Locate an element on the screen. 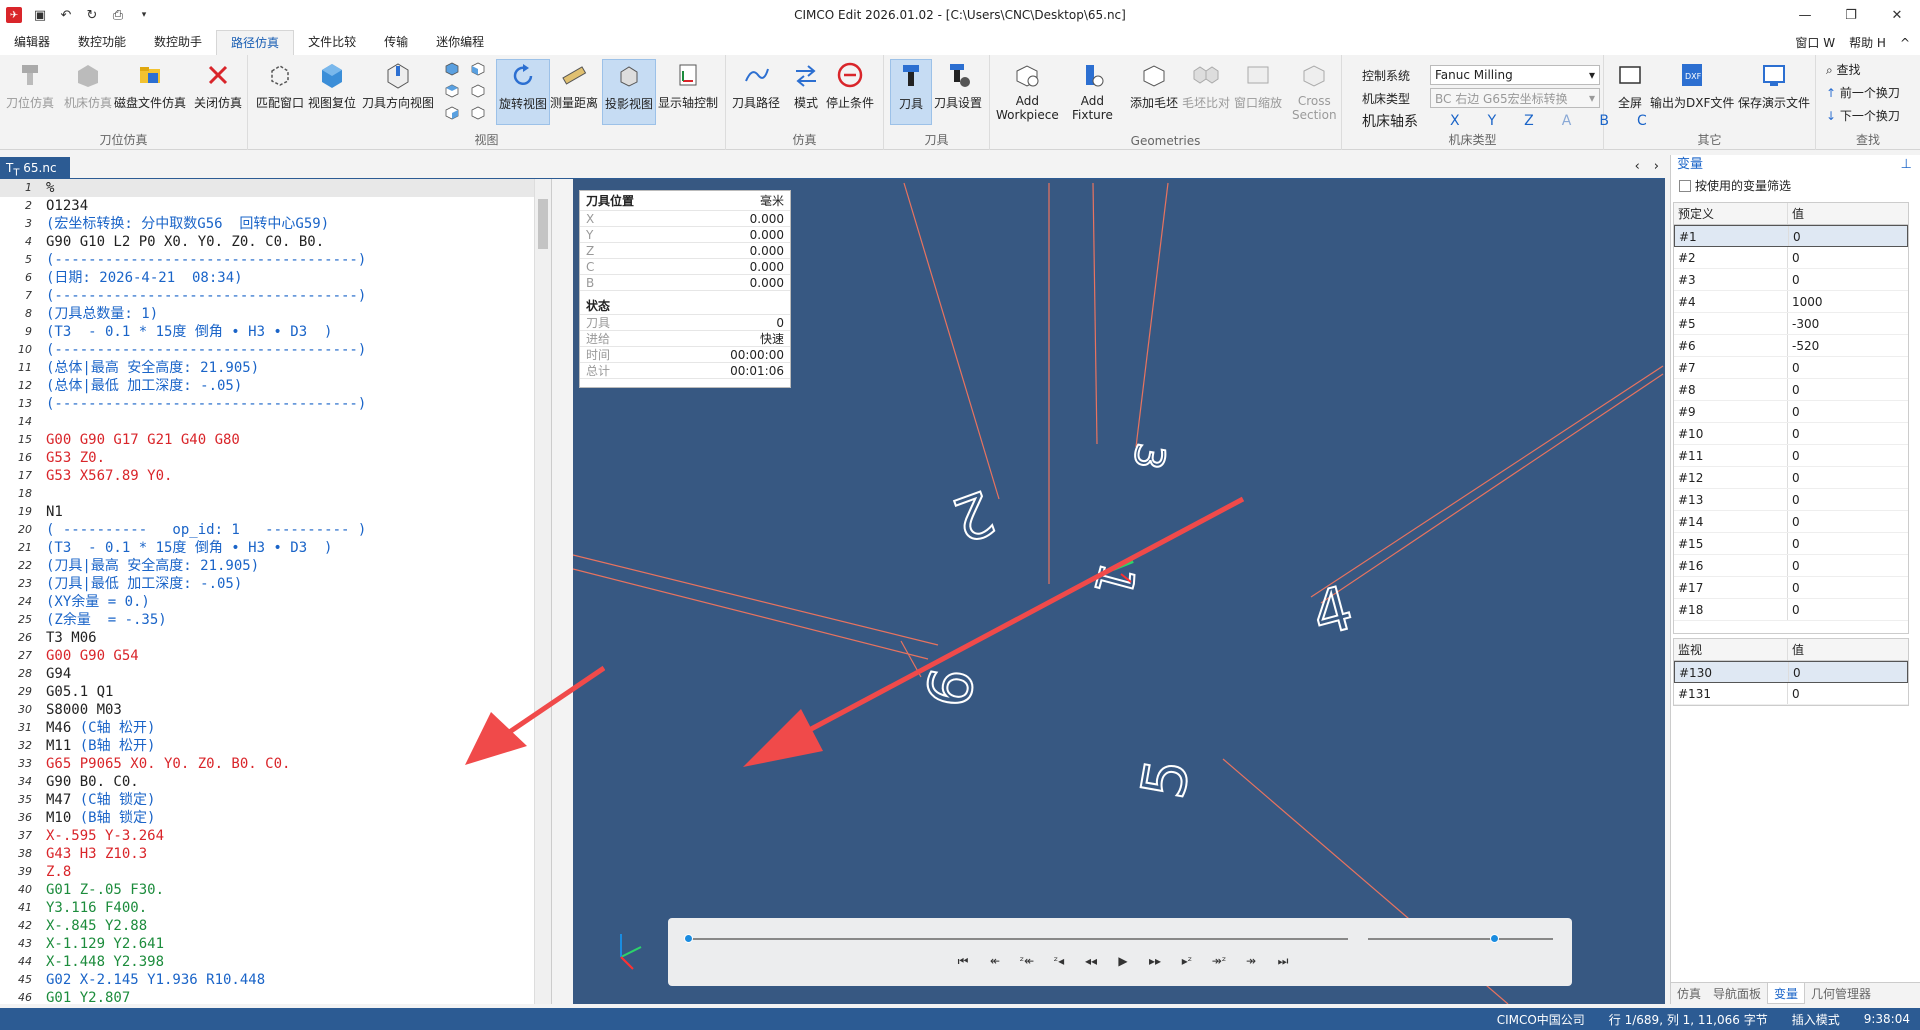 Image resolution: width=1920 pixels, height=1030 pixels. axis-x-toggle: X is located at coordinates (1455, 121).